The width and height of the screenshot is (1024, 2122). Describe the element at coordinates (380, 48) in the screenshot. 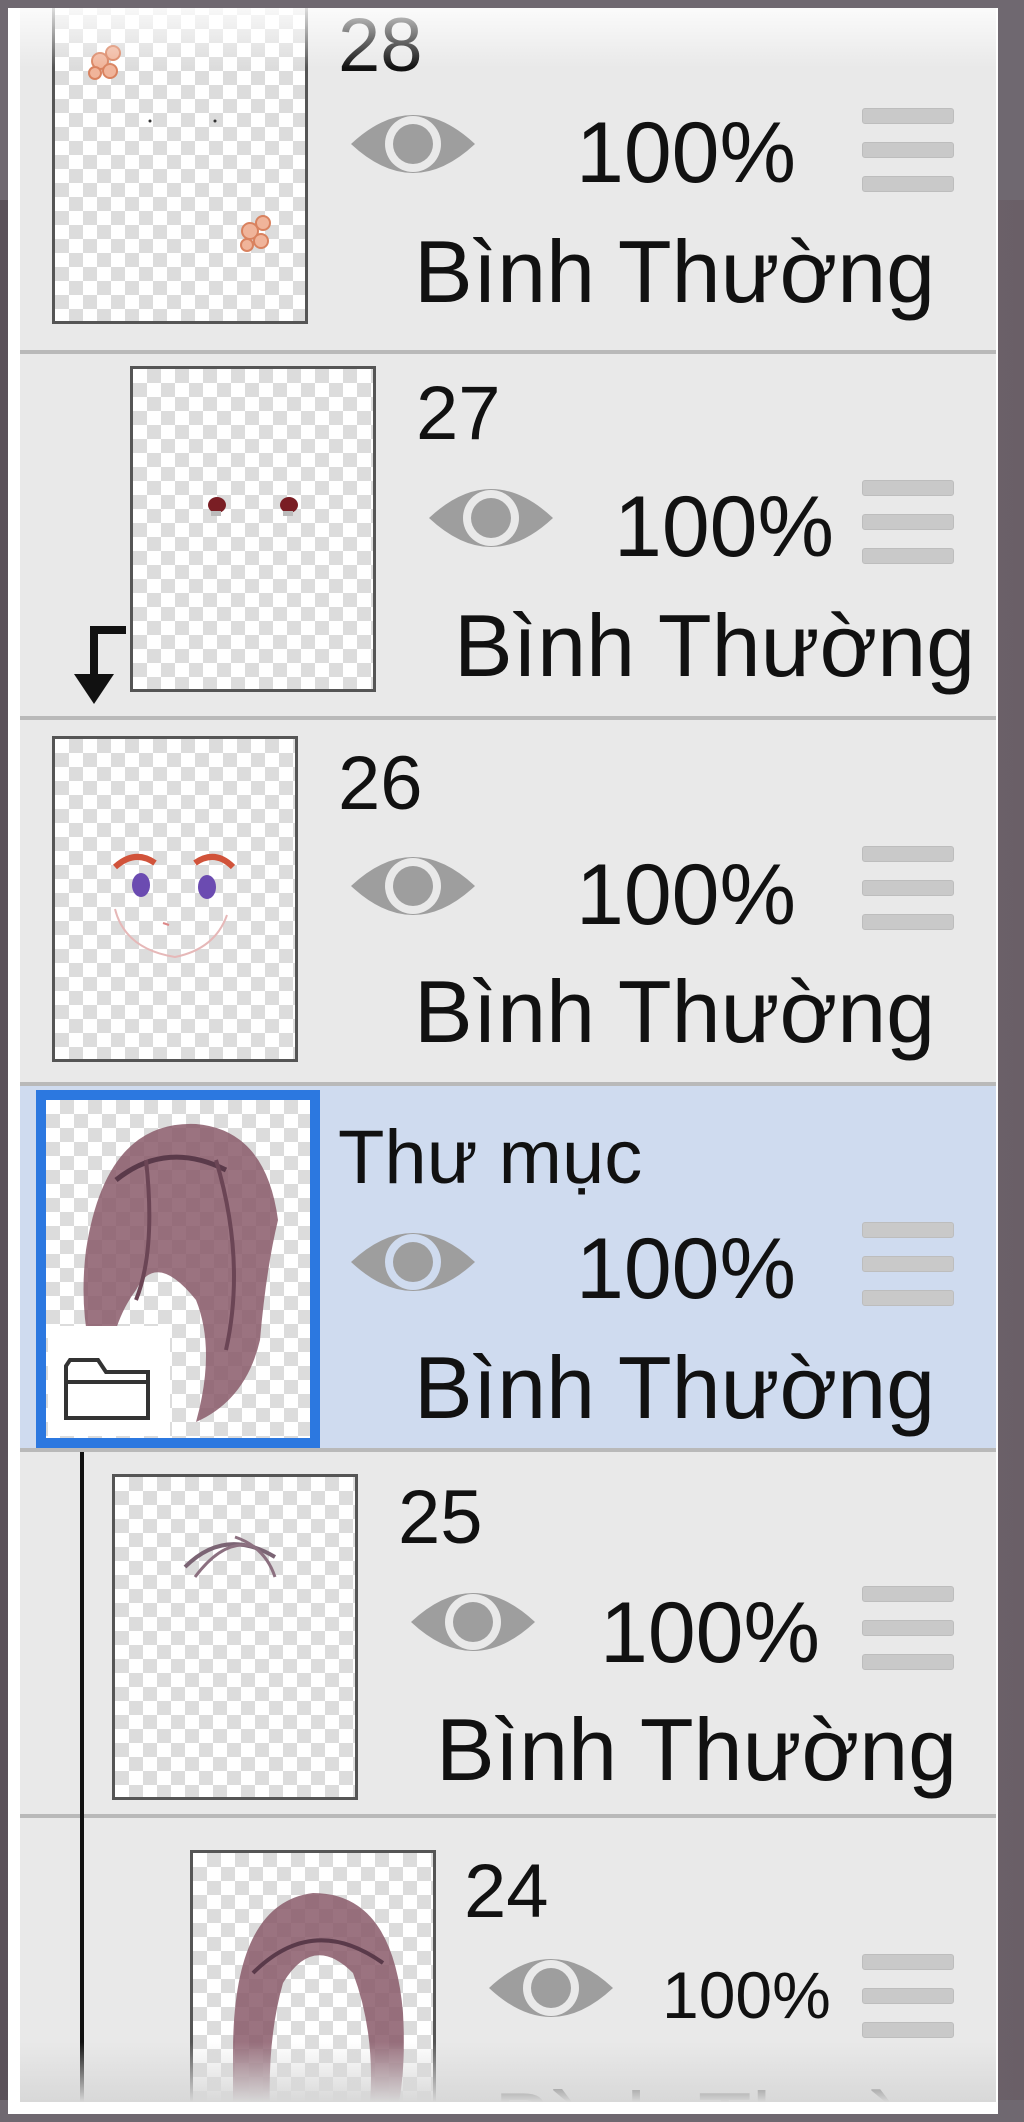

I see `layer-name: 28` at that location.